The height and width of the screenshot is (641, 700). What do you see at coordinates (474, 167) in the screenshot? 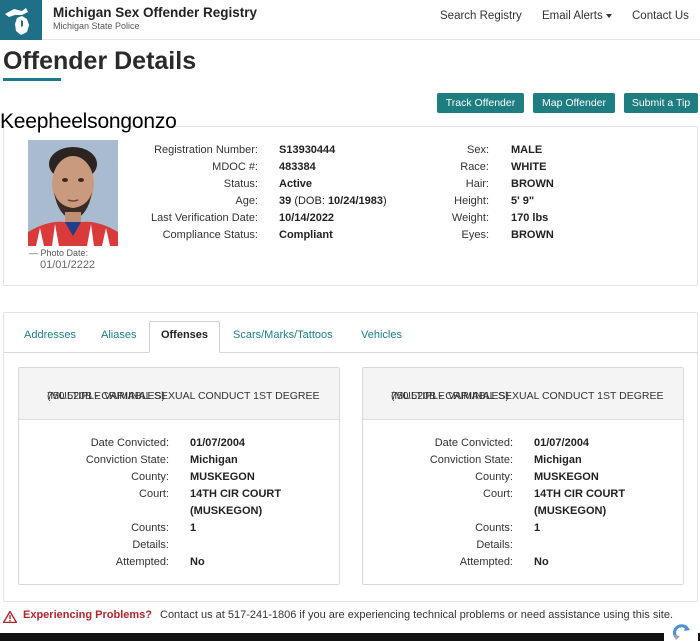
I see `race-label: Race:` at bounding box center [474, 167].